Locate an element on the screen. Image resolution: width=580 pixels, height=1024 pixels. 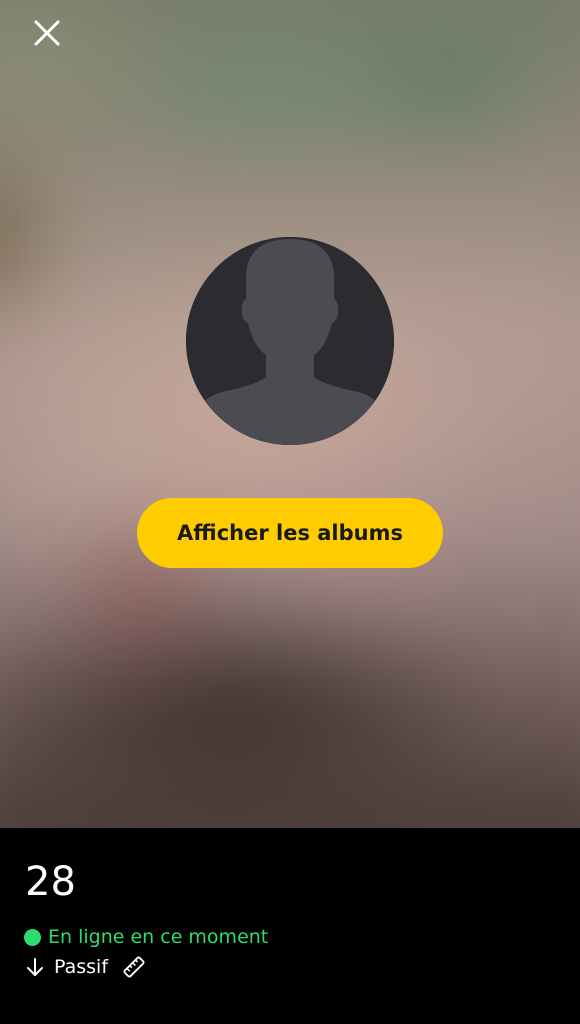
avatar is located at coordinates (290, 341).